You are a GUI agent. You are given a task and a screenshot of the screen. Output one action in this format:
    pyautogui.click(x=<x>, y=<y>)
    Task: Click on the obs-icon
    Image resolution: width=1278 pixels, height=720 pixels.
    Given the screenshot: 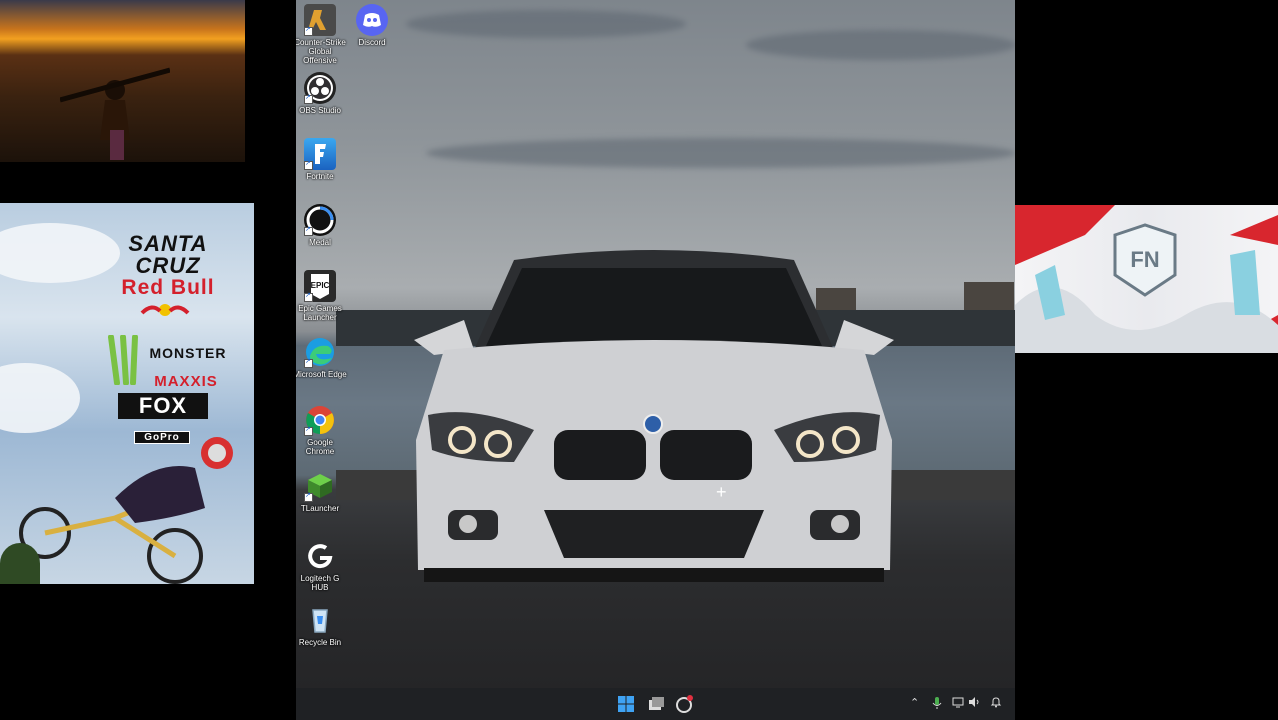 What is the action you would take?
    pyautogui.click(x=320, y=88)
    